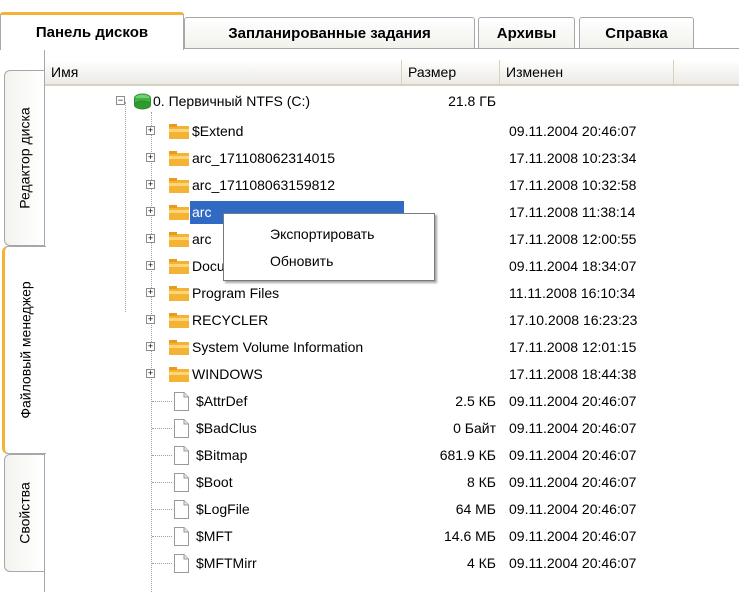 The image size is (739, 592). Describe the element at coordinates (472, 101) in the screenshot. I see `root-drive-size: 21.8 ГБ` at that location.